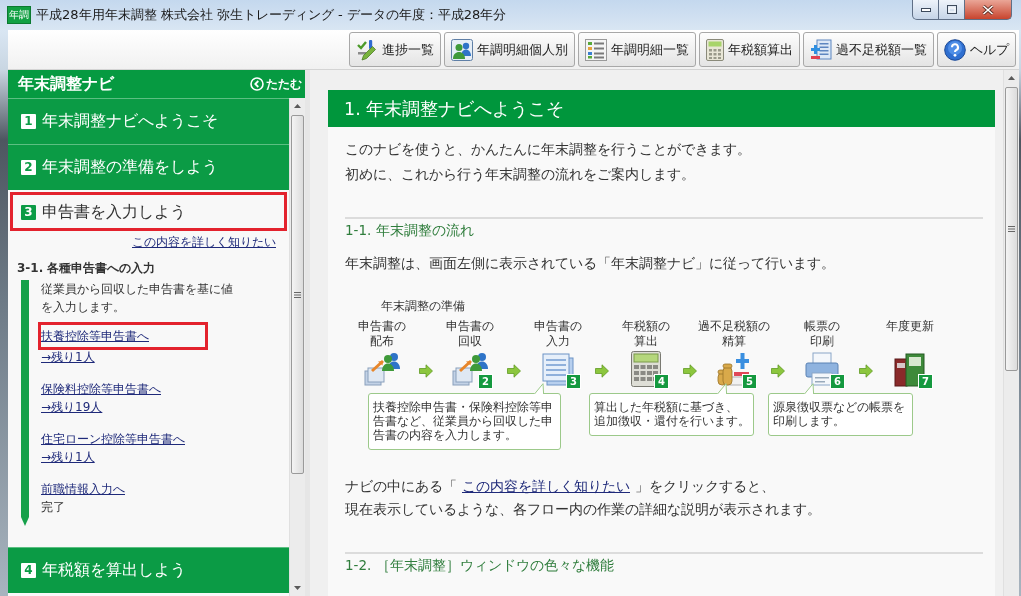 Image resolution: width=1021 pixels, height=596 pixels. I want to click on remaining-count-link: →残り19人, so click(72, 407).